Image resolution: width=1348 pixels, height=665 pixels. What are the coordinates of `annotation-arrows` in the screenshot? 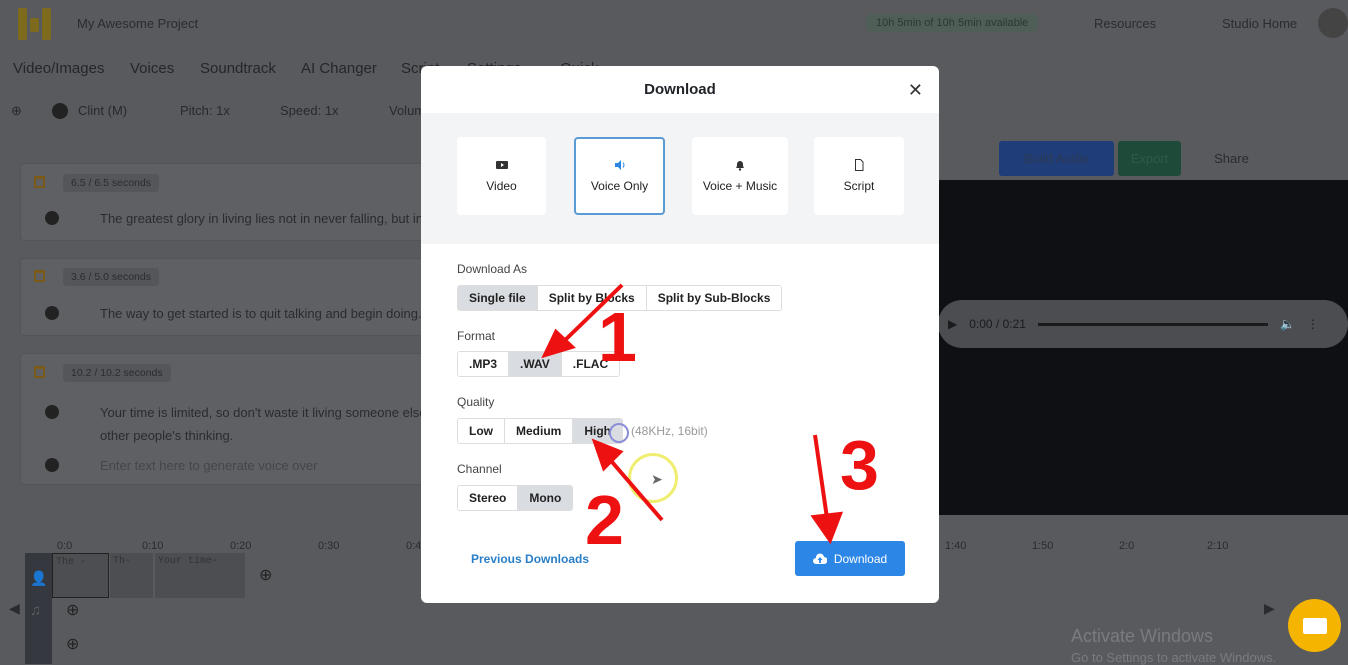 It's located at (692, 414).